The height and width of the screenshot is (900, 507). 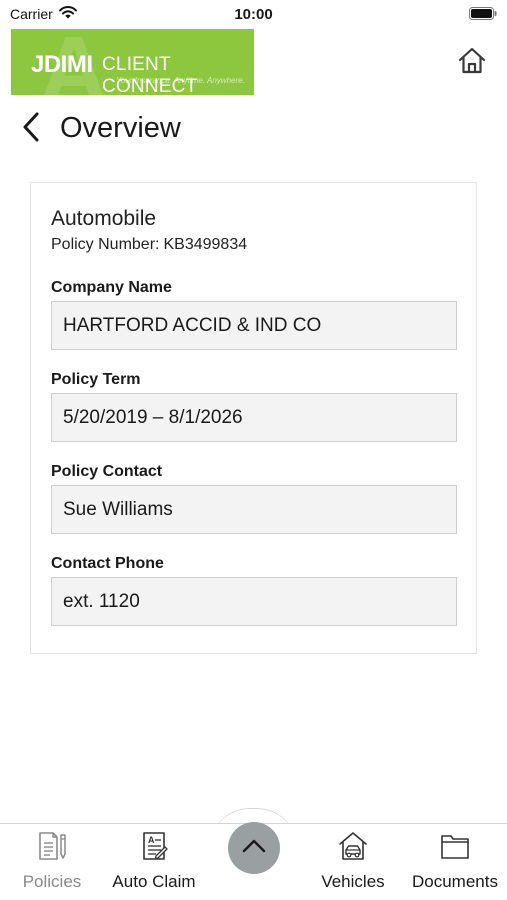 I want to click on policy-number-label: Policy Number:, so click(x=105, y=244).